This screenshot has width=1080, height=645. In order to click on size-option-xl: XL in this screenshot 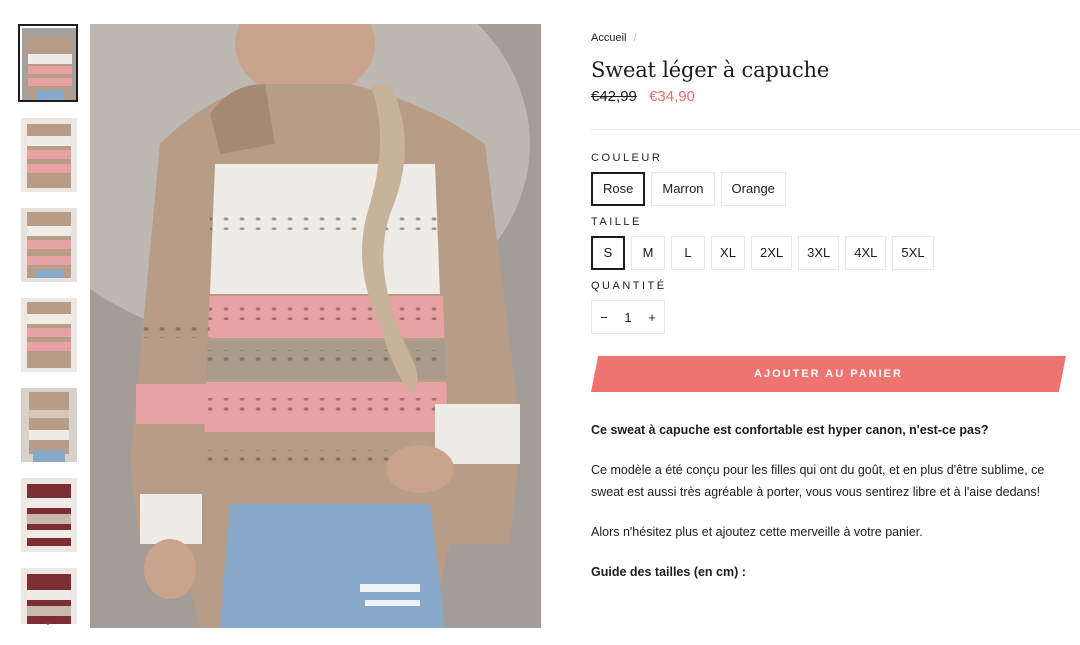, I will do `click(728, 253)`.